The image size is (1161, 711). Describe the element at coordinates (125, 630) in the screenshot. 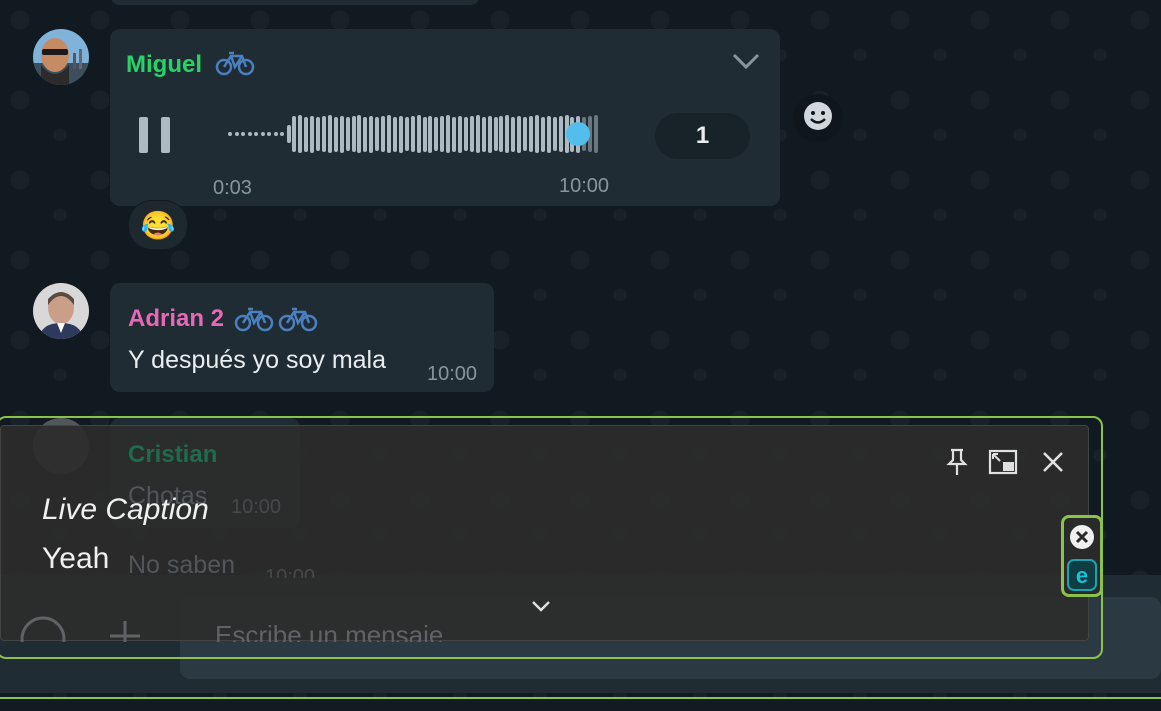

I see `background-plus-icon` at that location.